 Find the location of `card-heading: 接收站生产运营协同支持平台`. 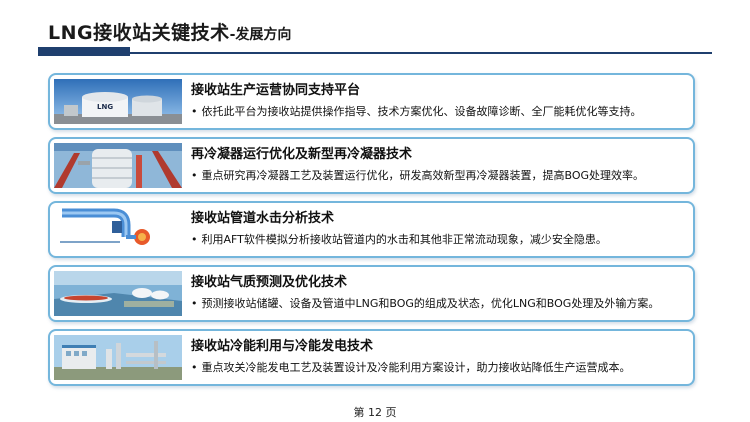

card-heading: 接收站生产运营协同支持平台 is located at coordinates (276, 90).